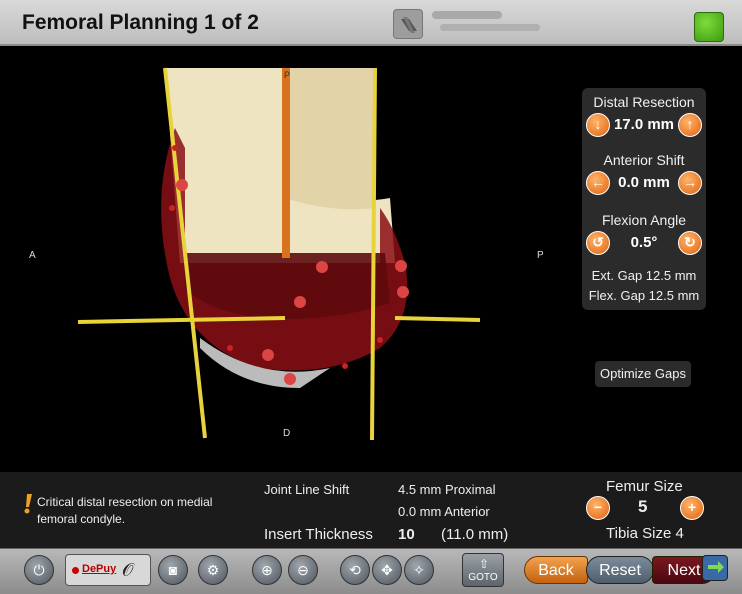  Describe the element at coordinates (419, 570) in the screenshot. I see `view-side-icon: ✧` at that location.